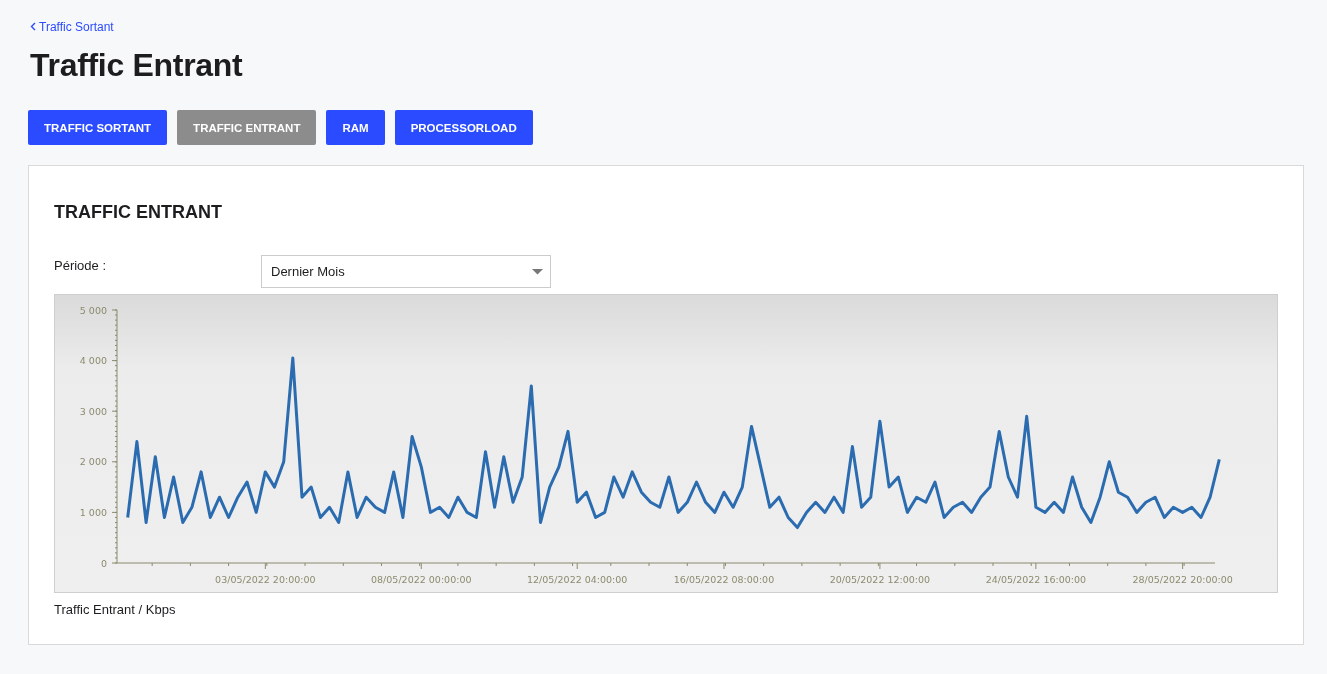 This screenshot has width=1327, height=674. Describe the element at coordinates (103, 563) in the screenshot. I see `y-tick-label: 0` at that location.